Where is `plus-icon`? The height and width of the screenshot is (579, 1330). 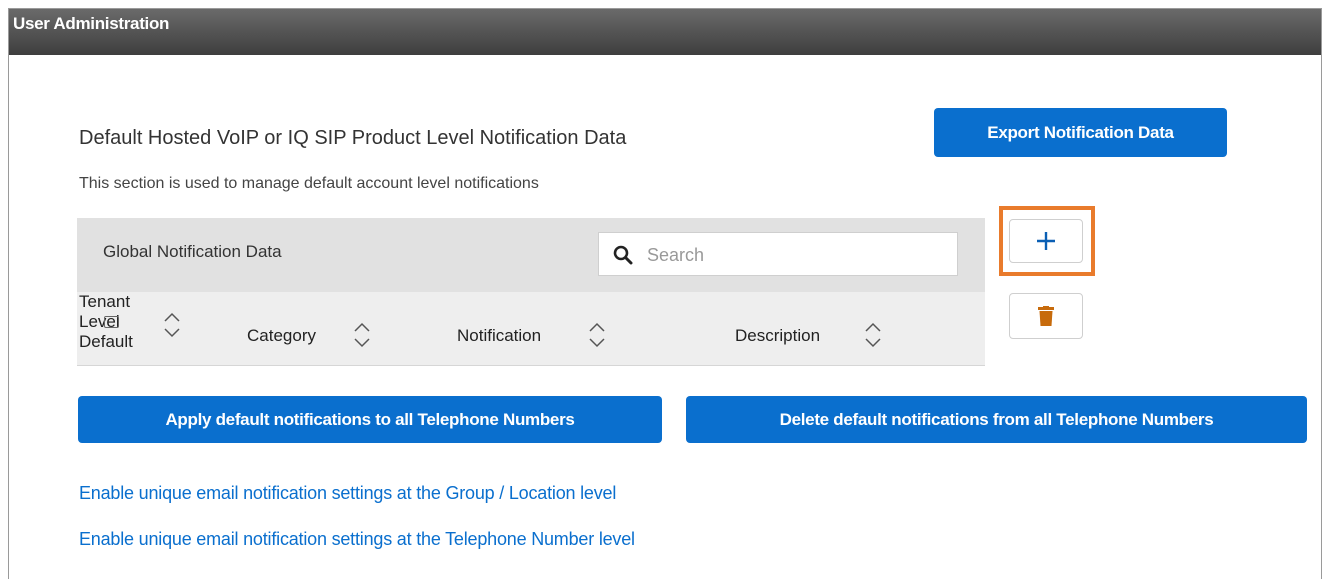 plus-icon is located at coordinates (1046, 241).